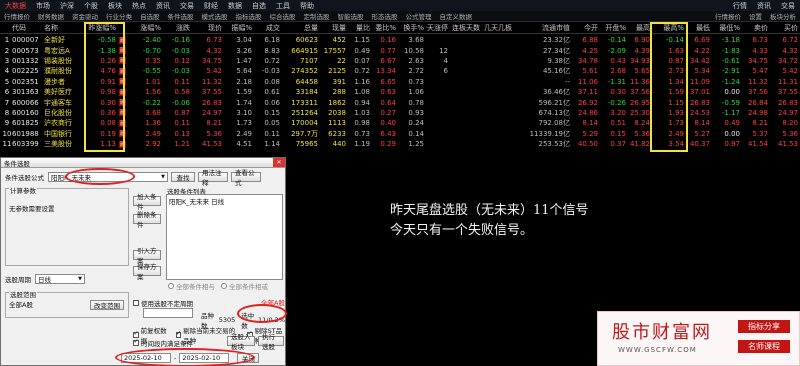 This screenshot has width=800, height=366. What do you see at coordinates (136, 342) in the screenshot?
I see `interval-checkbox` at bounding box center [136, 342].